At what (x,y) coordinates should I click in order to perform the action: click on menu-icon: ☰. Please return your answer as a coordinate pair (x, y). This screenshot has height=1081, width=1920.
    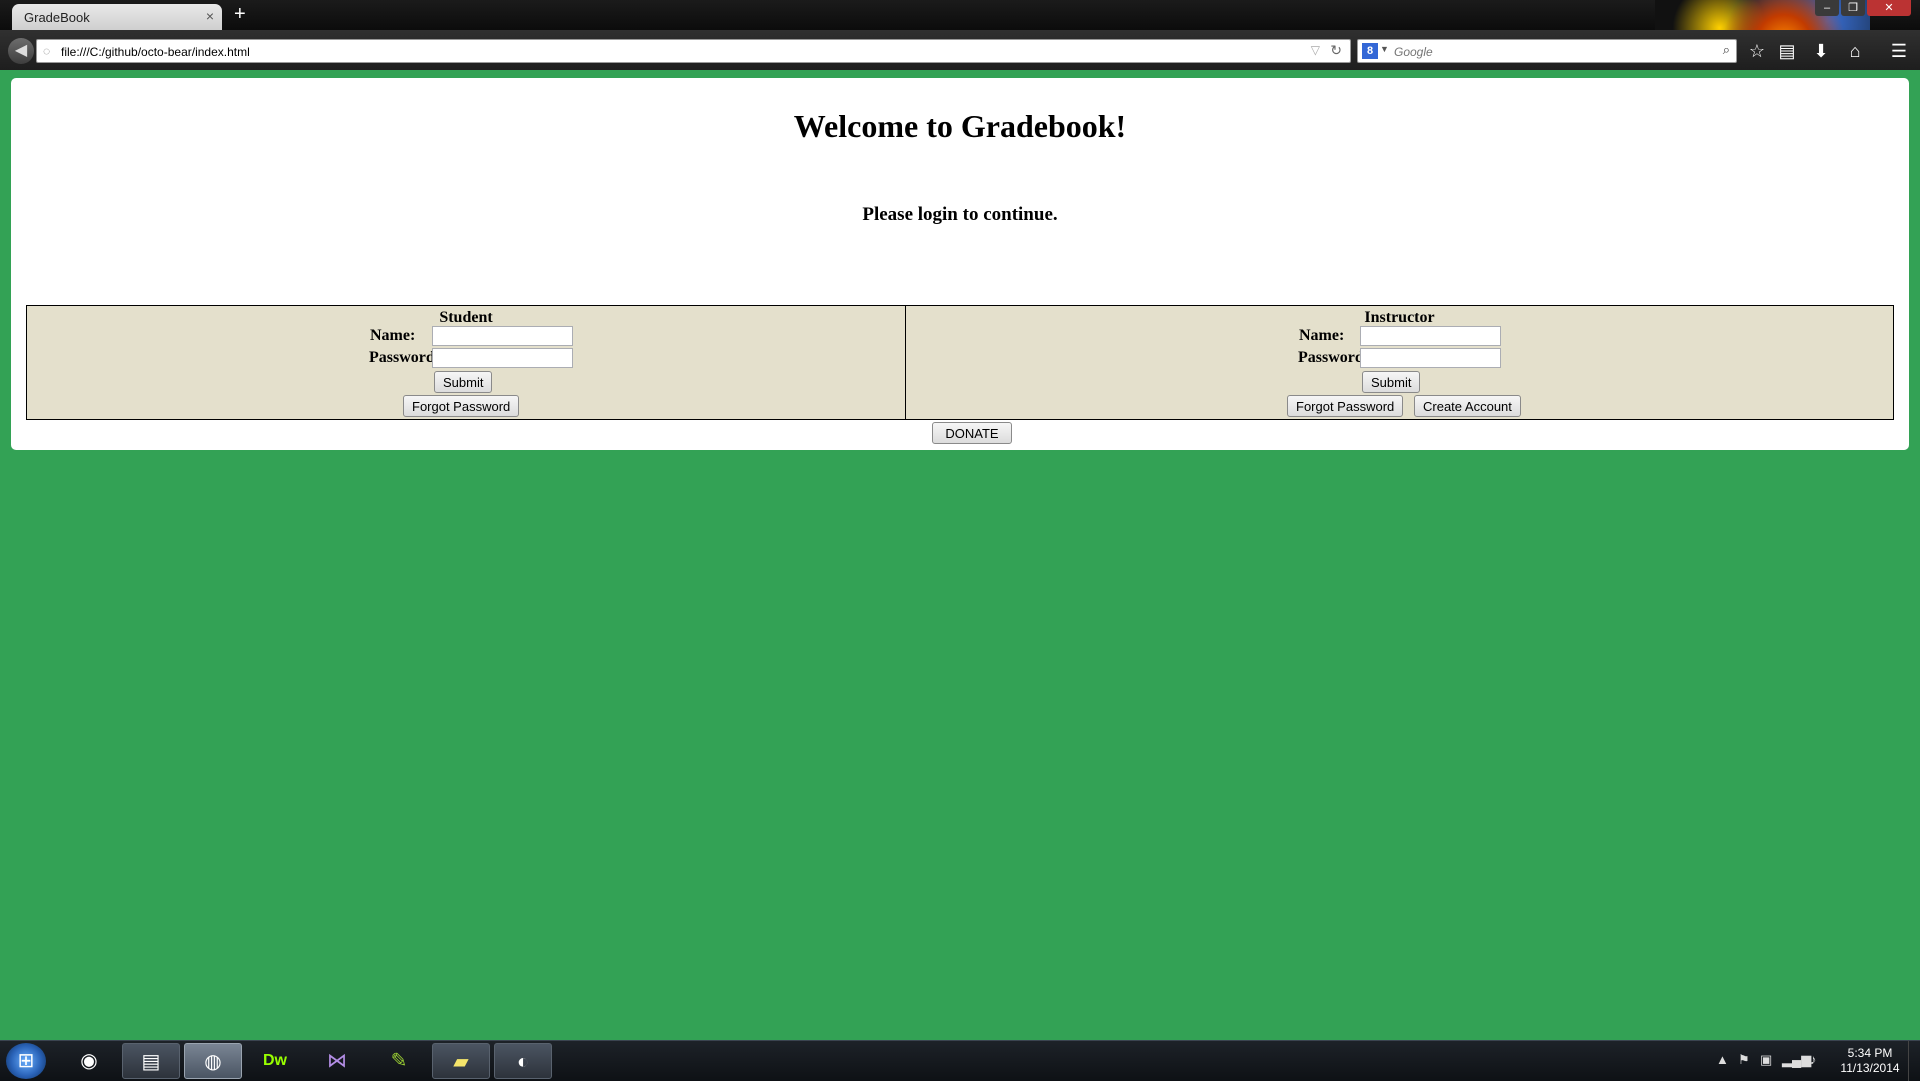
    Looking at the image, I should click on (1899, 51).